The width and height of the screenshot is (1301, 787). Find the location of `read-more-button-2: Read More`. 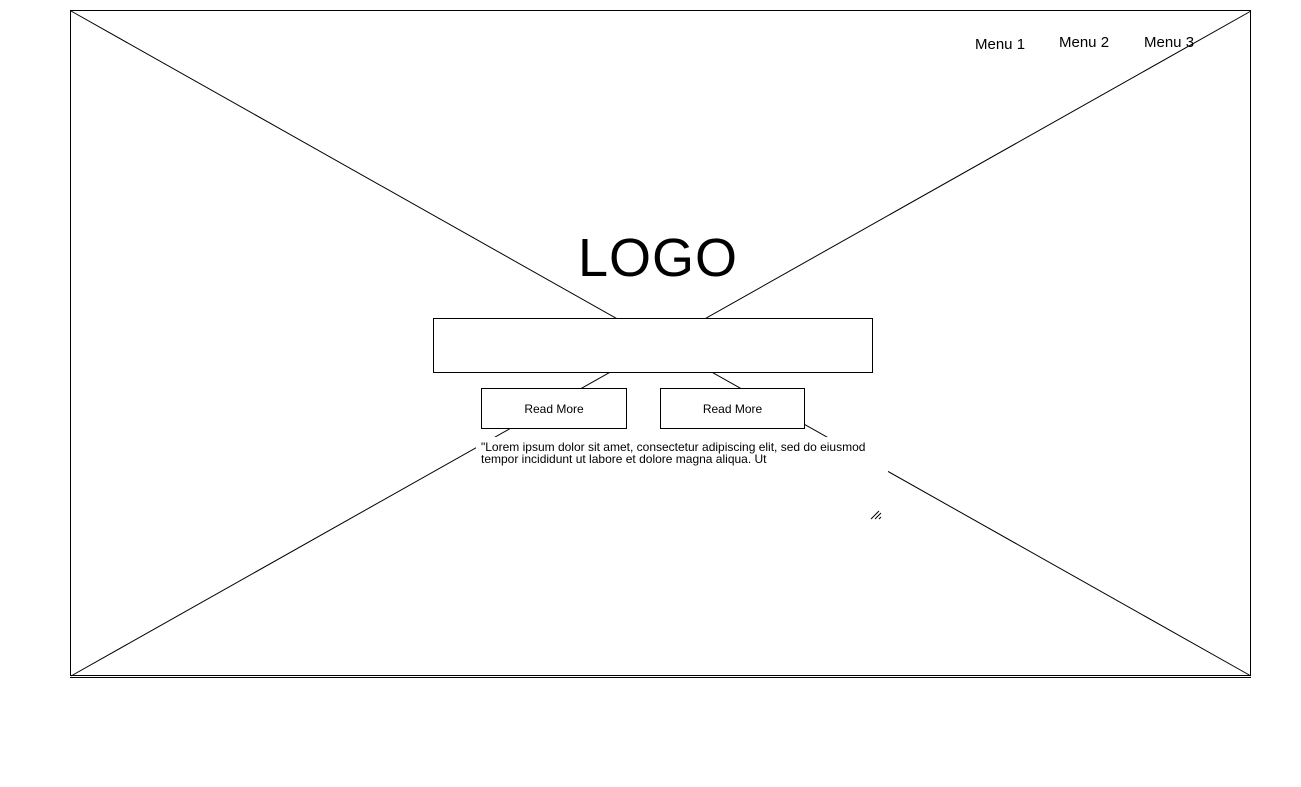

read-more-button-2: Read More is located at coordinates (732, 408).